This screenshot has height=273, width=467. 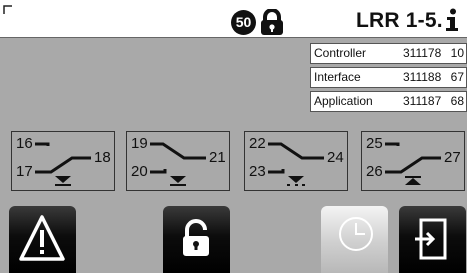 I want to click on unlock-icon, so click(x=196, y=237).